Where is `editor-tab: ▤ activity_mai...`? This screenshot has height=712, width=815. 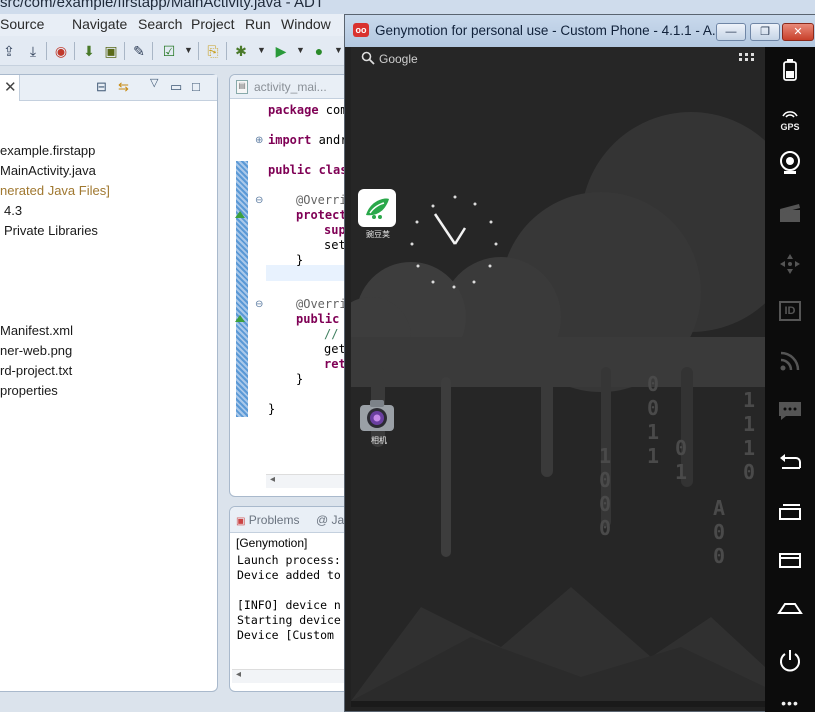
editor-tab: ▤ activity_mai... is located at coordinates (289, 87).